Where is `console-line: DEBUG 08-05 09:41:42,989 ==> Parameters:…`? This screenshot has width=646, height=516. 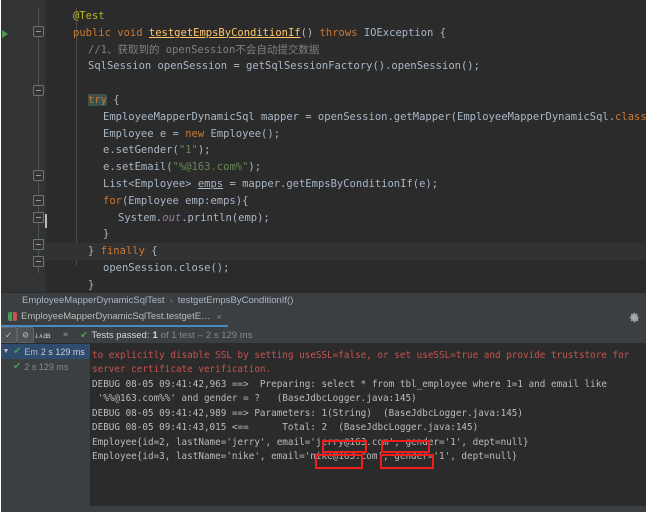 console-line: DEBUG 08-05 09:41:42,989 ==> Parameters:… is located at coordinates (307, 413).